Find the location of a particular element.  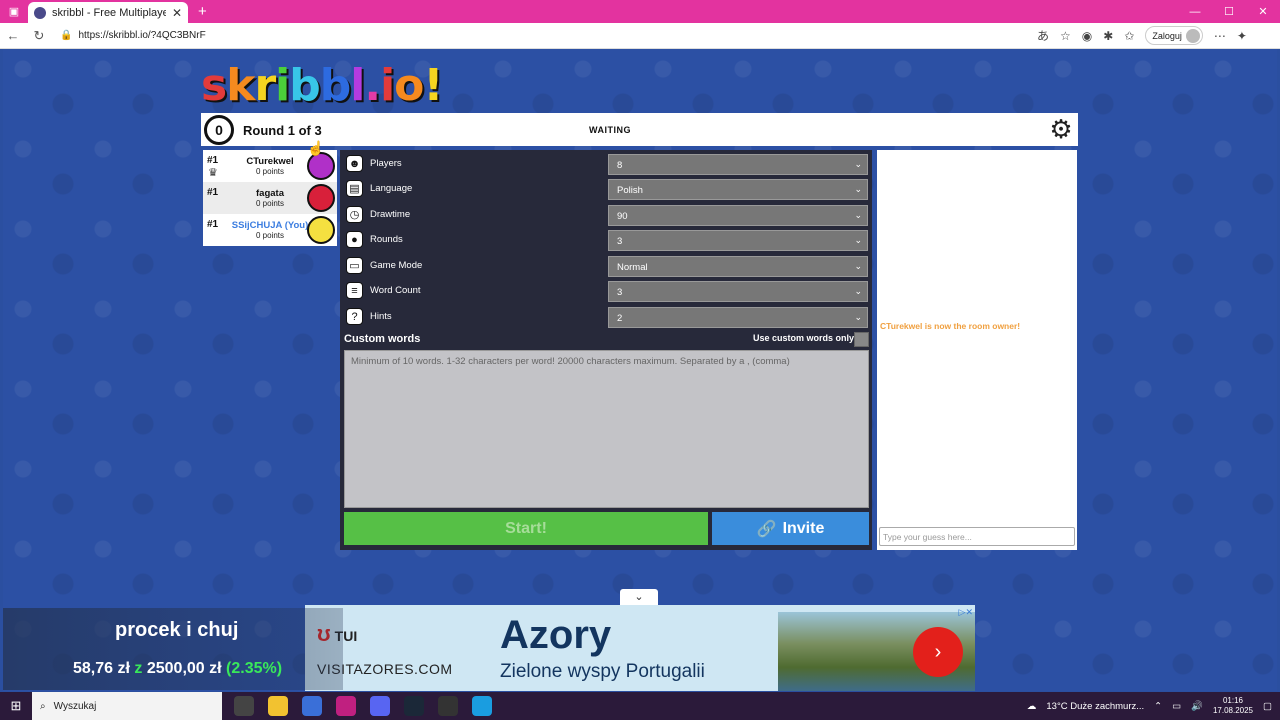

ad-arrow-icon: › is located at coordinates (938, 652).